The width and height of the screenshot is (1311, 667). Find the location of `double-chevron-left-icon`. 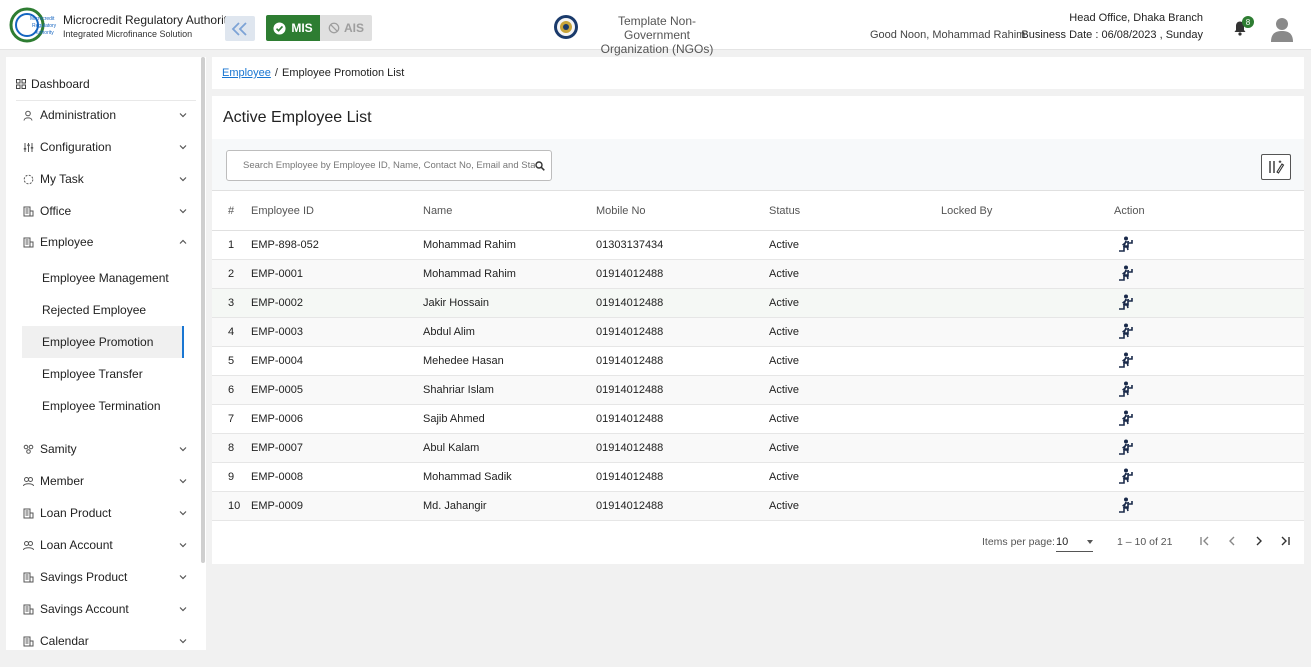

double-chevron-left-icon is located at coordinates (239, 28).